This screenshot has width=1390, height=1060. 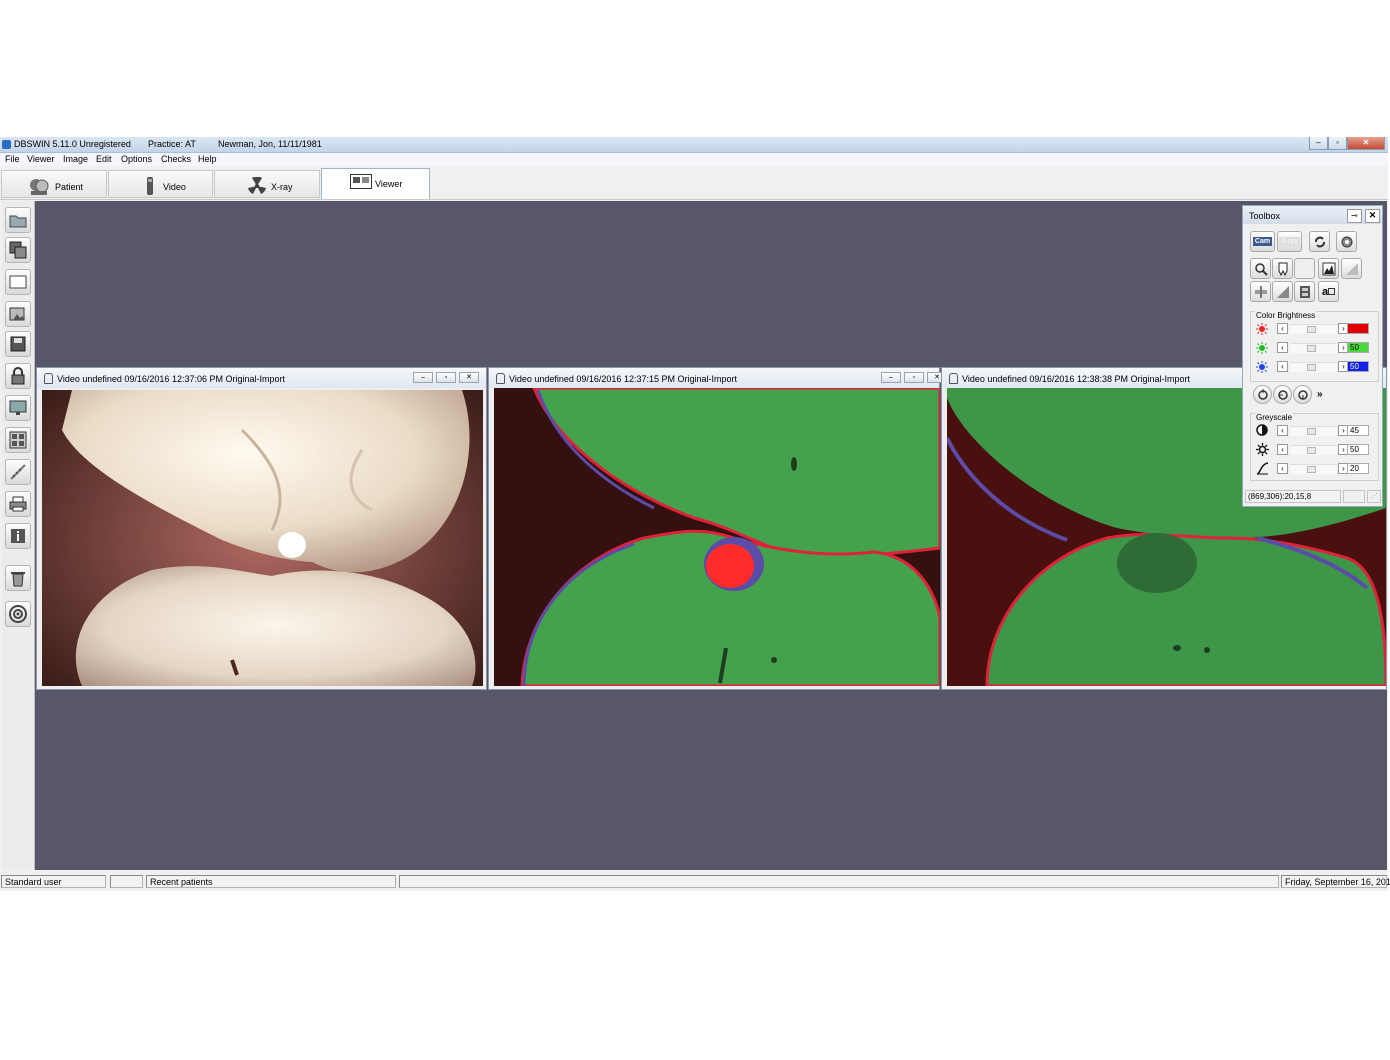 I want to click on brightness-decrease-button: ‹, so click(x=1282, y=449).